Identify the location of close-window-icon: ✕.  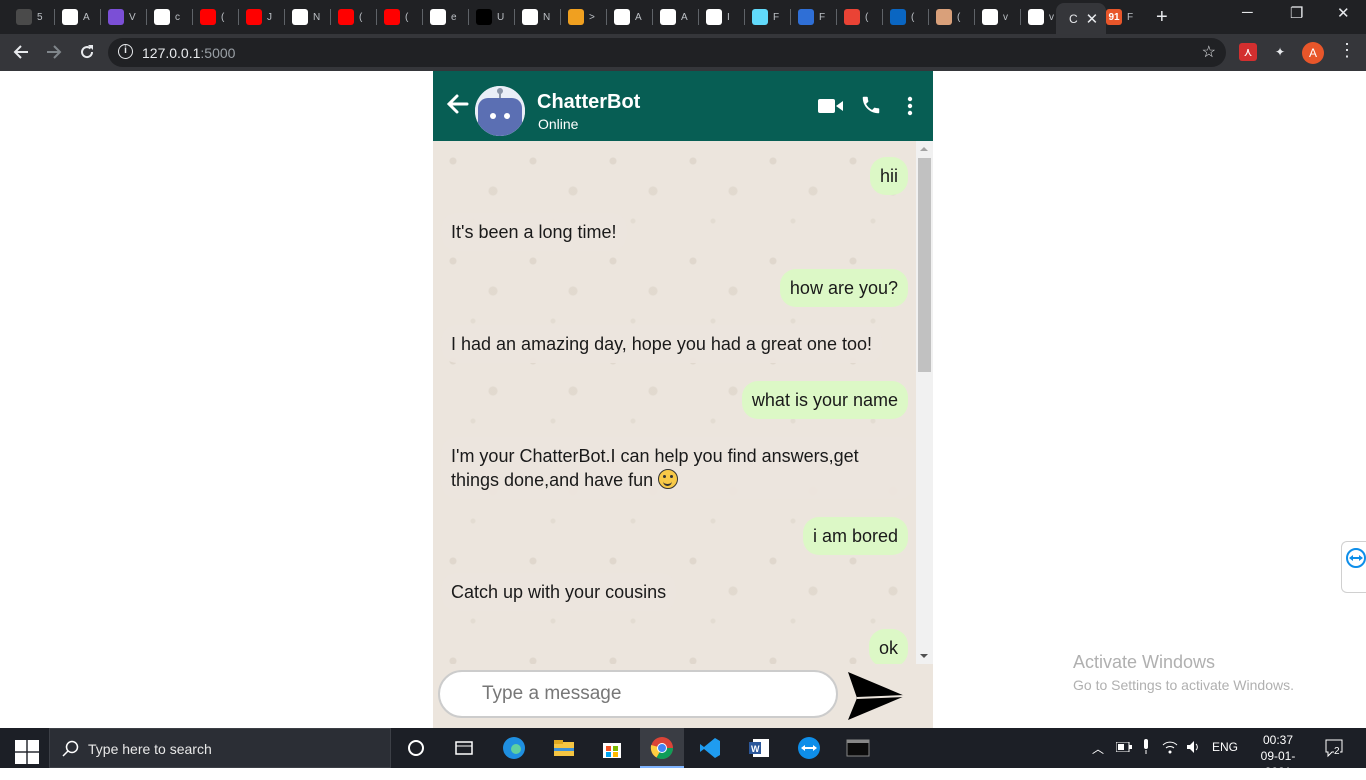
(1343, 13).